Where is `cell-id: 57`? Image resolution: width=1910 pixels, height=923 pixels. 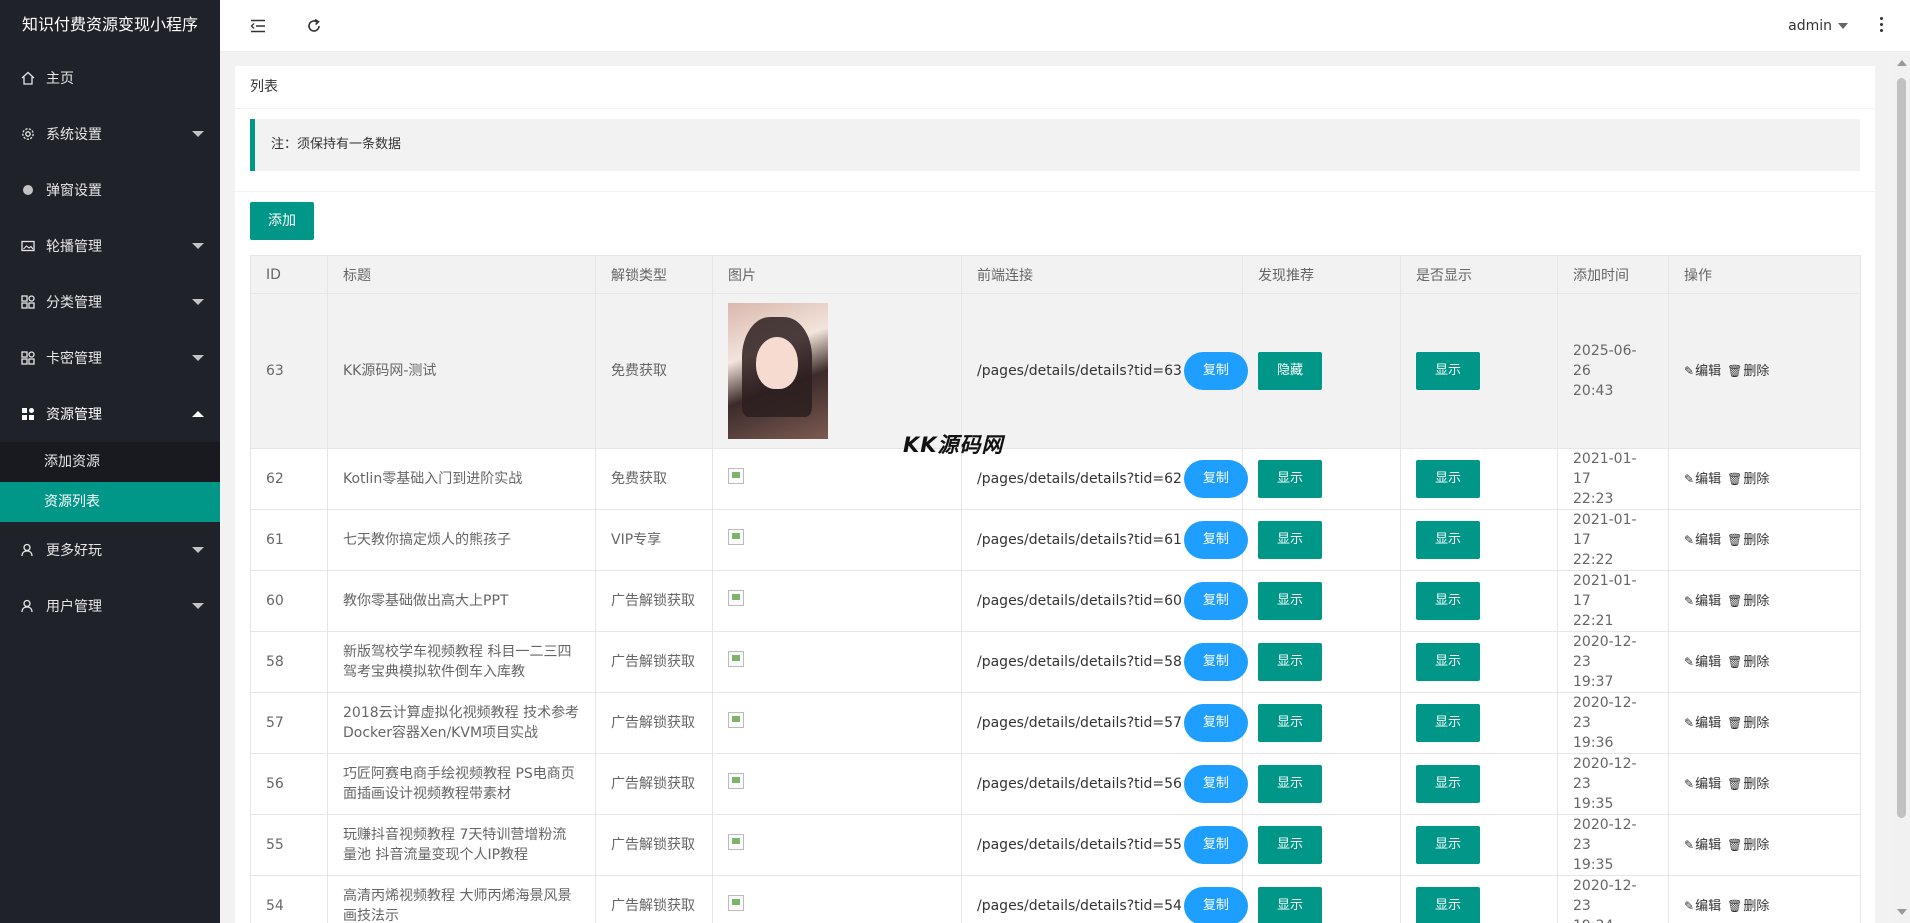
cell-id: 57 is located at coordinates (289, 723).